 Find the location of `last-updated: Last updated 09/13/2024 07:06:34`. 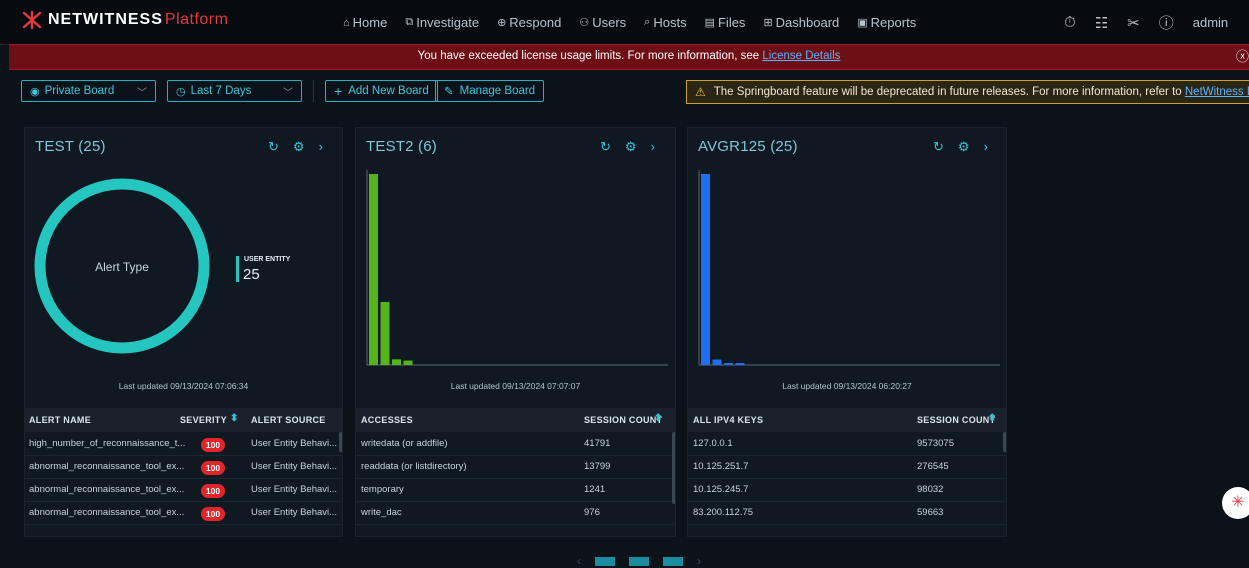

last-updated: Last updated 09/13/2024 07:06:34 is located at coordinates (183, 386).